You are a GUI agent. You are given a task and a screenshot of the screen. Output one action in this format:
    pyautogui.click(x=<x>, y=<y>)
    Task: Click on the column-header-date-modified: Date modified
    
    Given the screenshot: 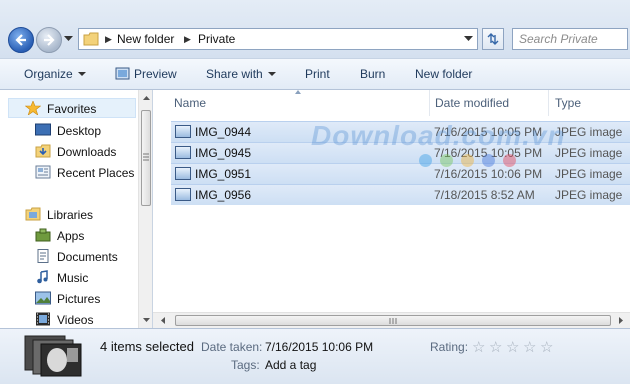 What is the action you would take?
    pyautogui.click(x=472, y=103)
    